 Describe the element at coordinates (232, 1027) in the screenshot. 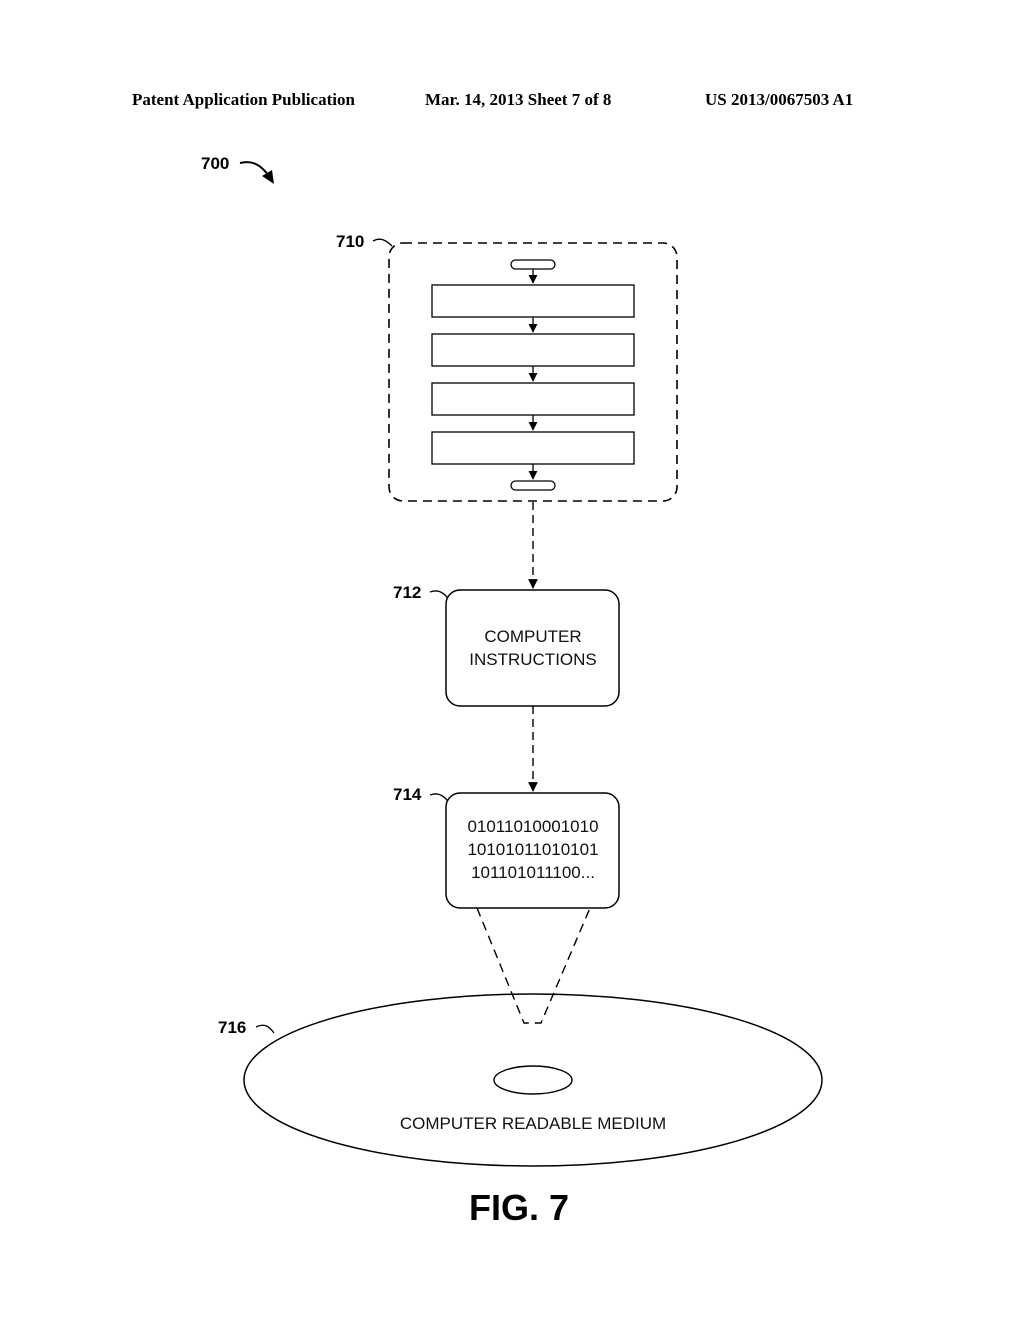

I see `ref-716-label: 716` at that location.